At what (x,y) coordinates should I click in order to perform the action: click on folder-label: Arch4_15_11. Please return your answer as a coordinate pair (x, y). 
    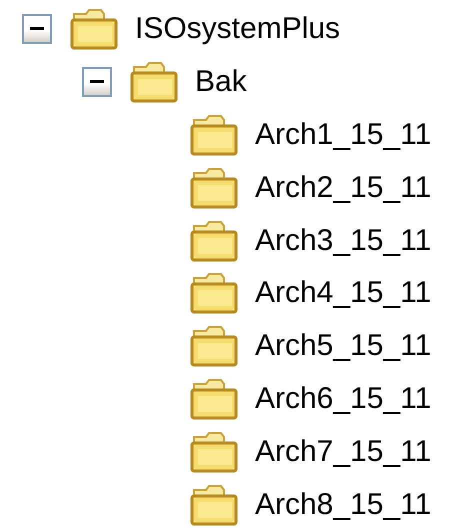
    Looking at the image, I should click on (343, 293).